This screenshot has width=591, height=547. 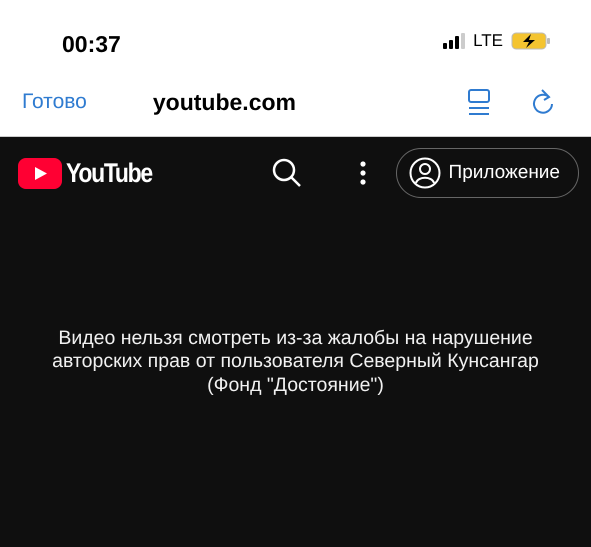 I want to click on page-url: youtube.com, so click(x=224, y=102).